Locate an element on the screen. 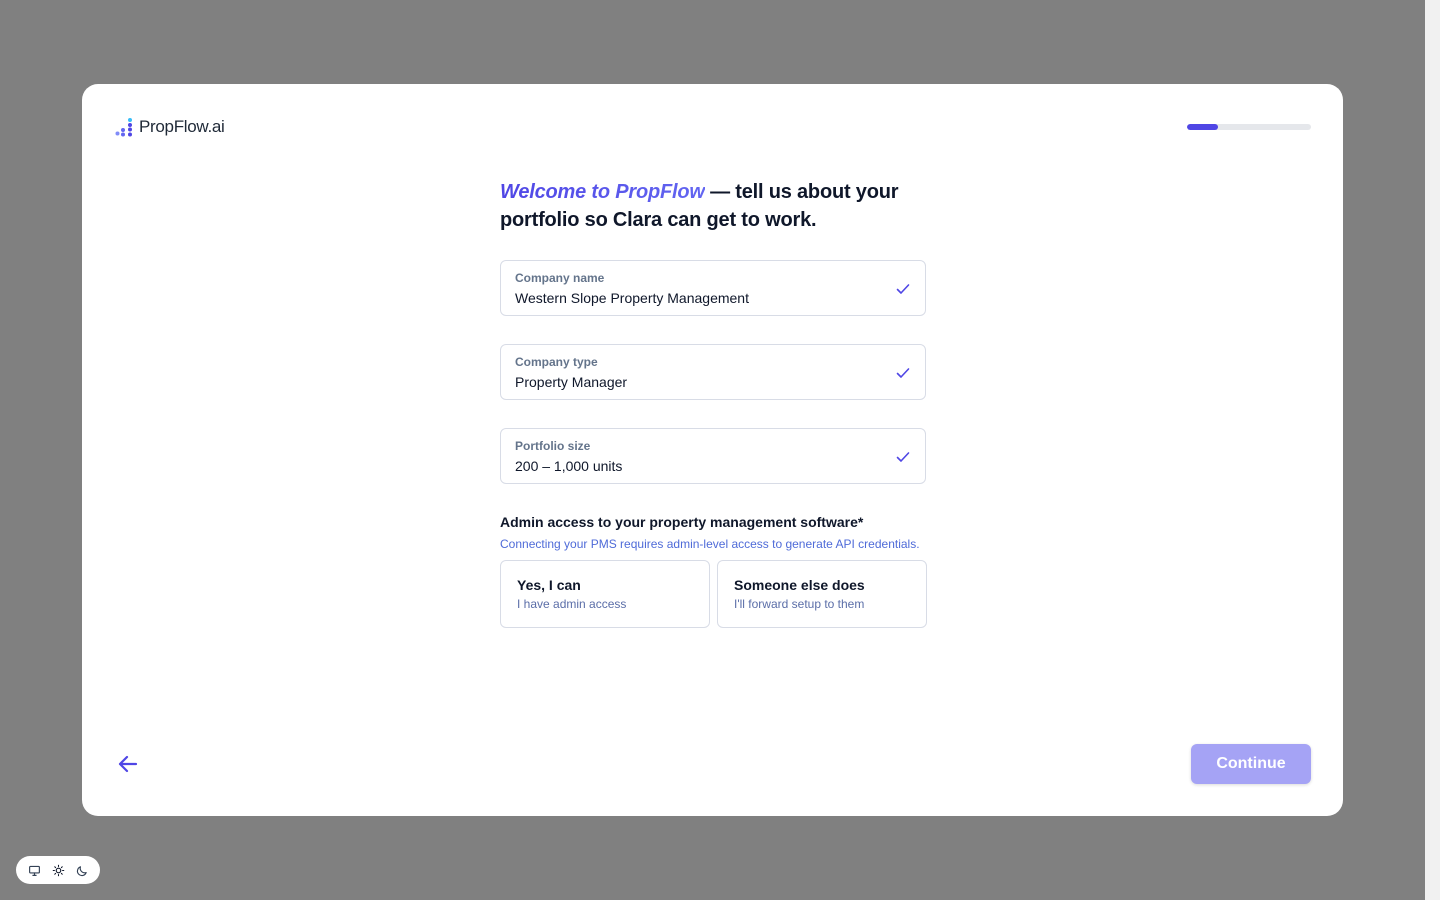 Image resolution: width=1440 pixels, height=900 pixels. logo-mark-icon is located at coordinates (123, 127).